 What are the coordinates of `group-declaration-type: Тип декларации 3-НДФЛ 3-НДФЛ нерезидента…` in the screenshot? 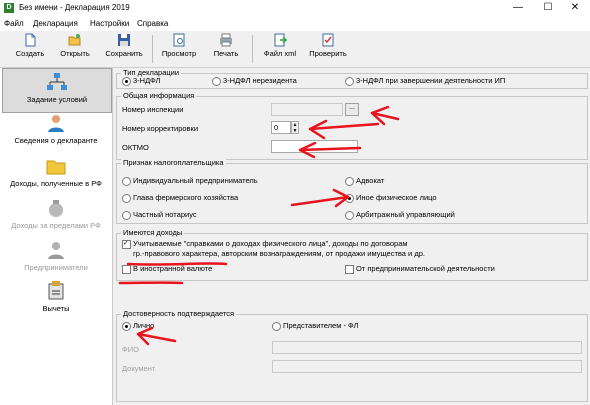 It's located at (352, 78).